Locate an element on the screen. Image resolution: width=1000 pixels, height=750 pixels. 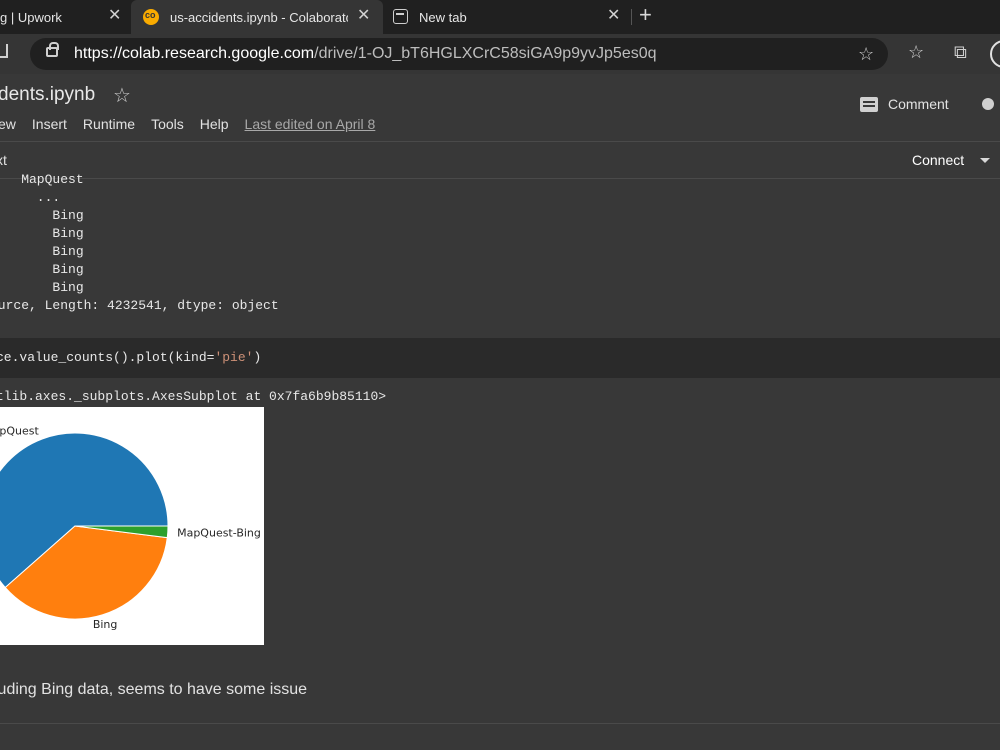
home-icon is located at coordinates (4, 51).